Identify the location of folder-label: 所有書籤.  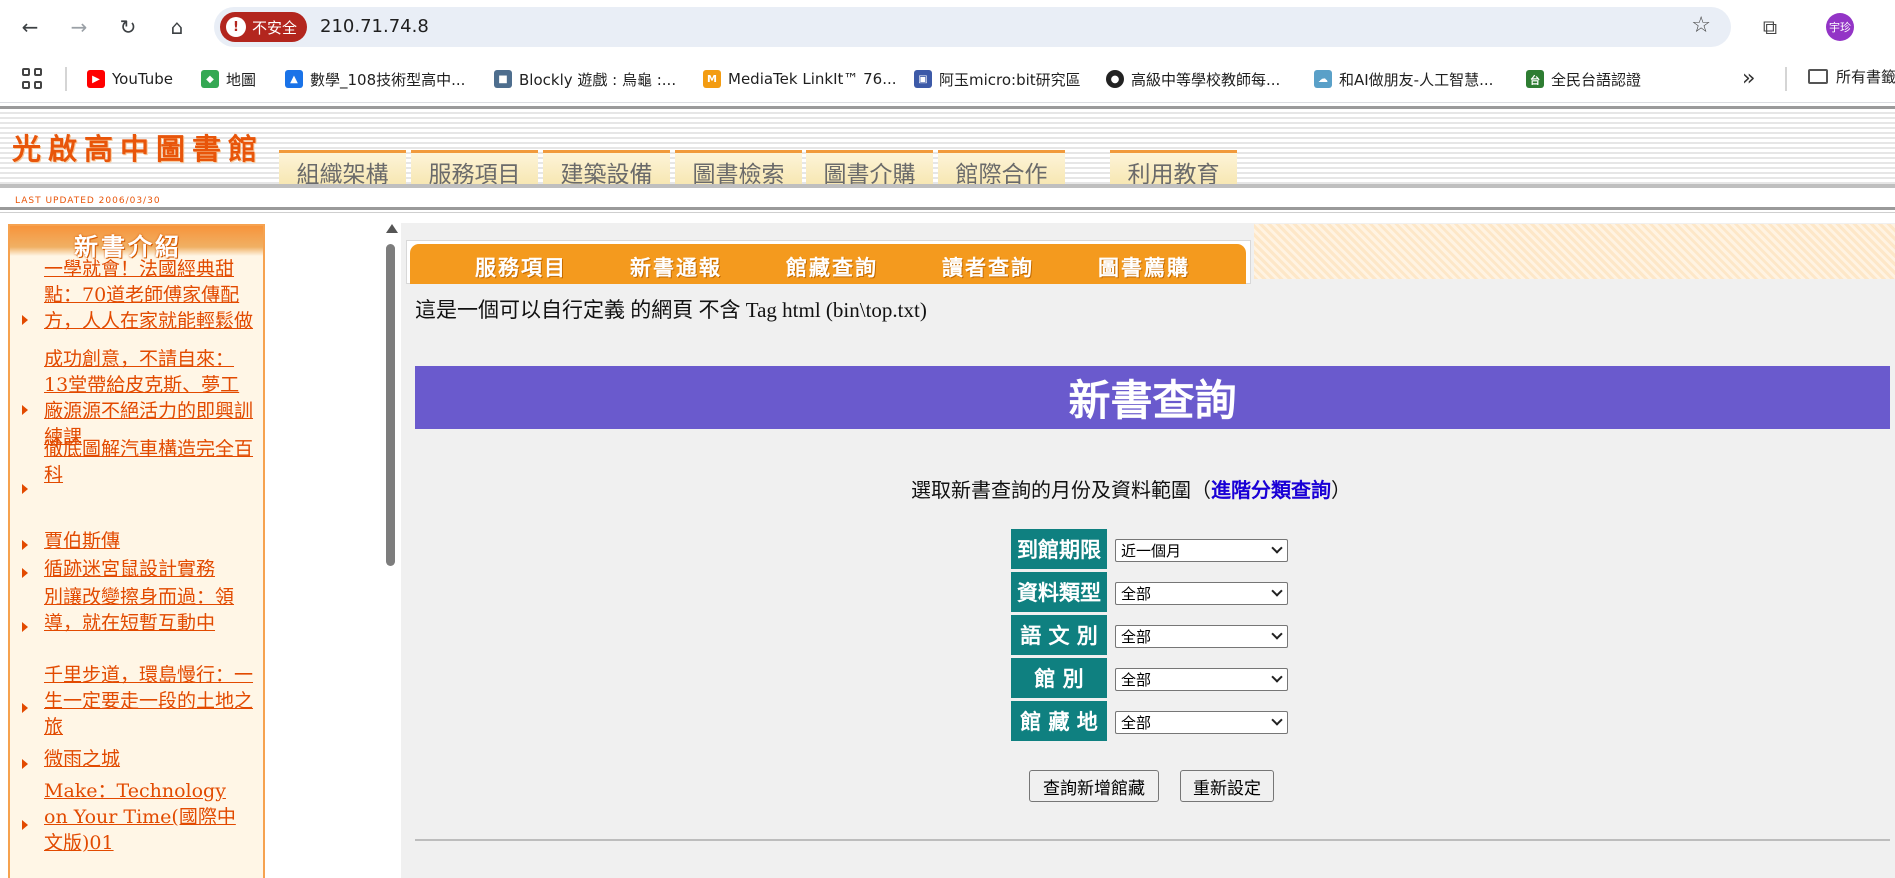
(1865, 76).